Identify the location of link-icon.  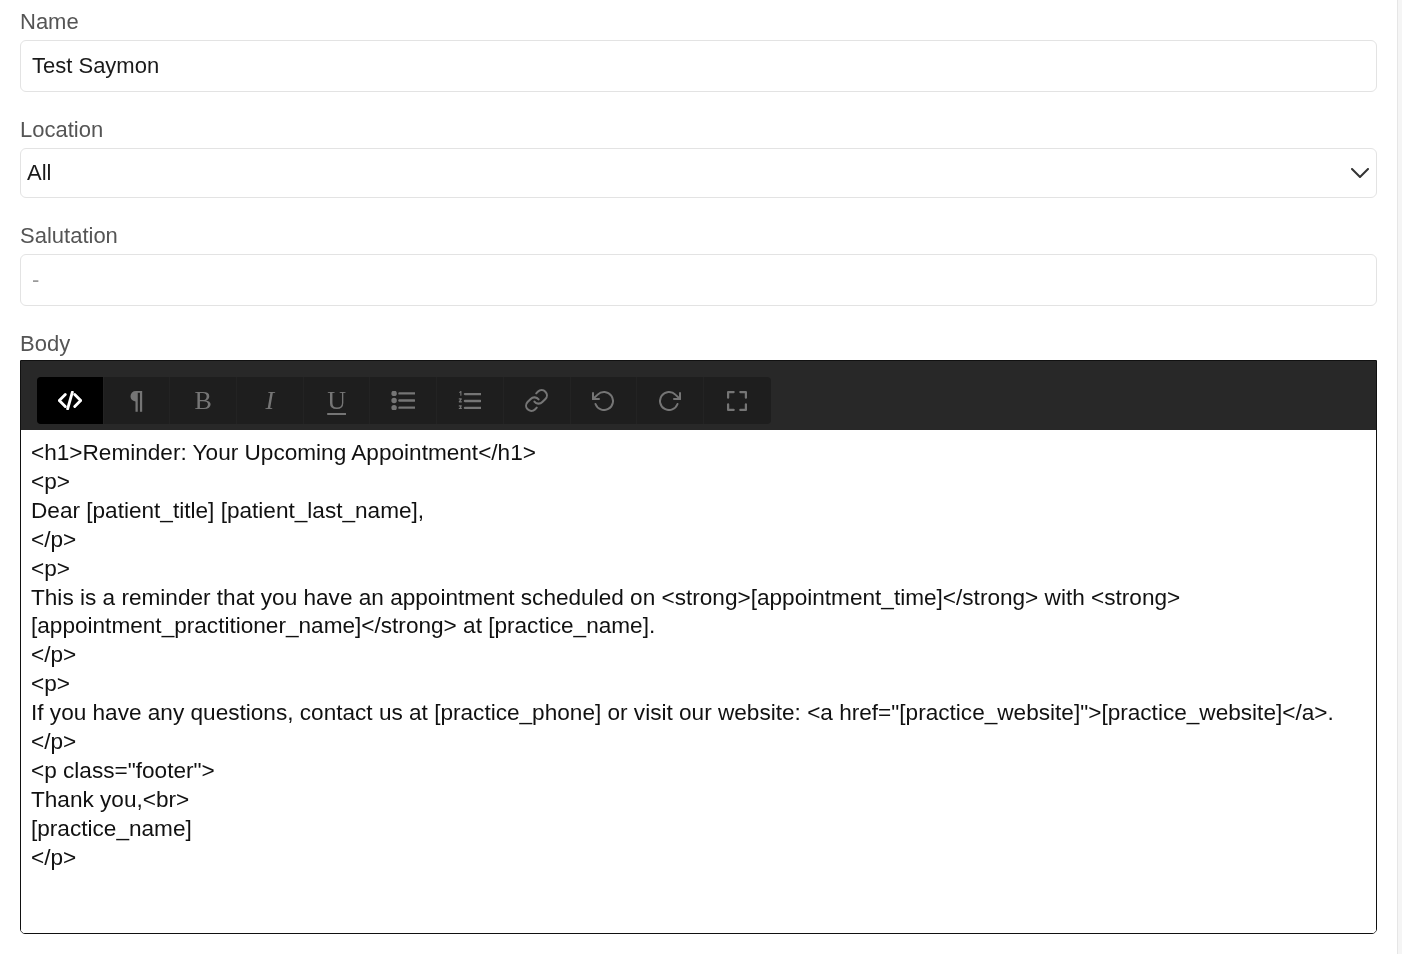
(537, 400).